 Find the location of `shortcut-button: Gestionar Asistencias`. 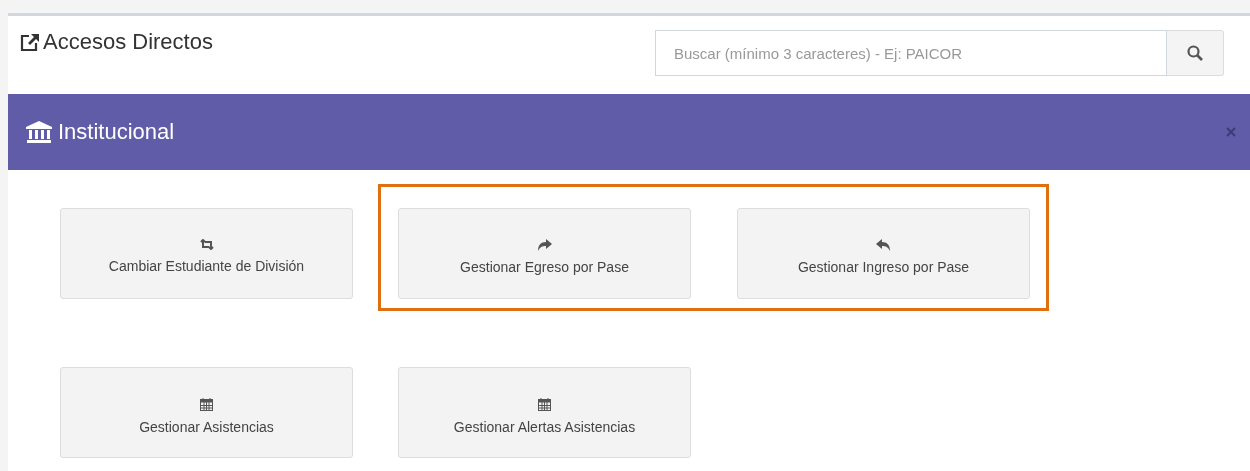

shortcut-button: Gestionar Asistencias is located at coordinates (206, 412).